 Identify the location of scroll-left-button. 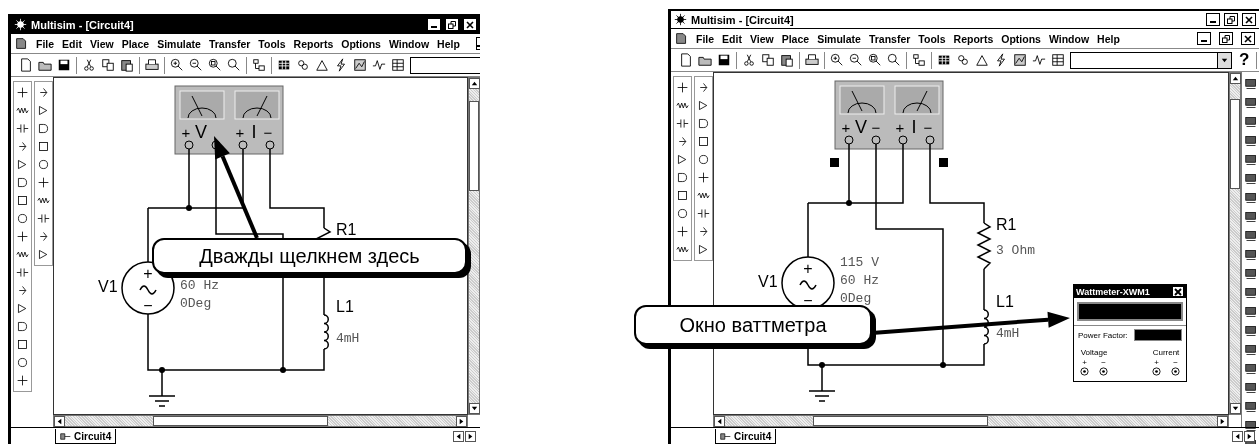
(59, 421).